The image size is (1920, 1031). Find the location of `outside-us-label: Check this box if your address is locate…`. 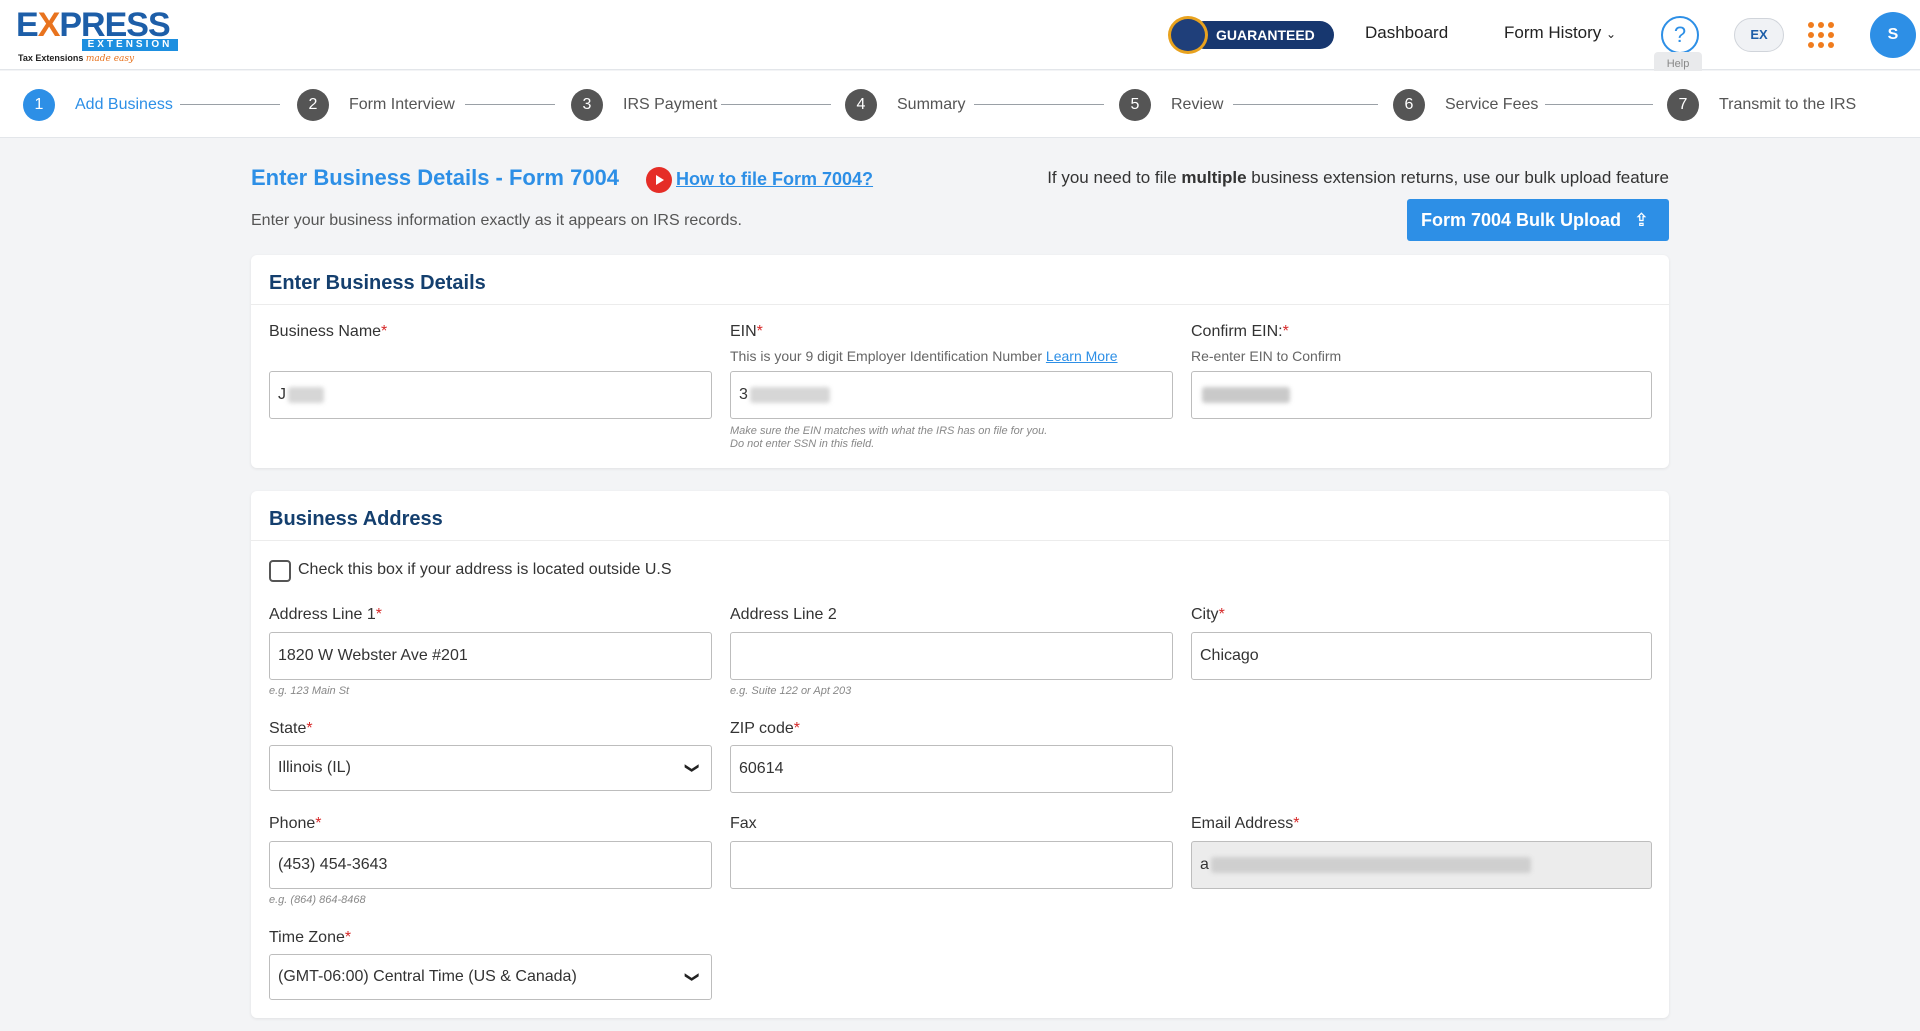

outside-us-label: Check this box if your address is locate… is located at coordinates (485, 569).